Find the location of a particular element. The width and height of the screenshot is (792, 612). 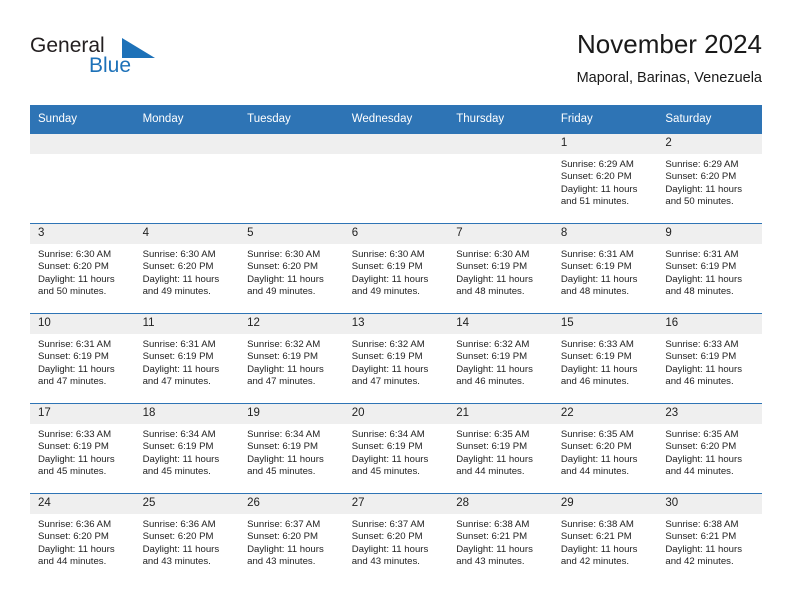

day-number: 29 is located at coordinates (605, 504).